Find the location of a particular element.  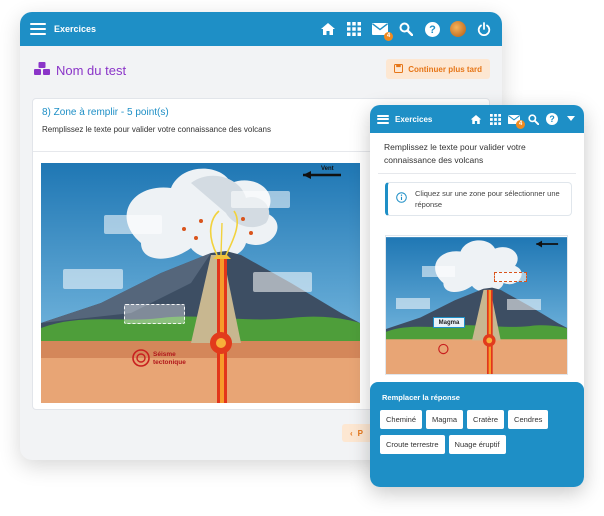

answer-chip: Cheminé is located at coordinates (401, 419).